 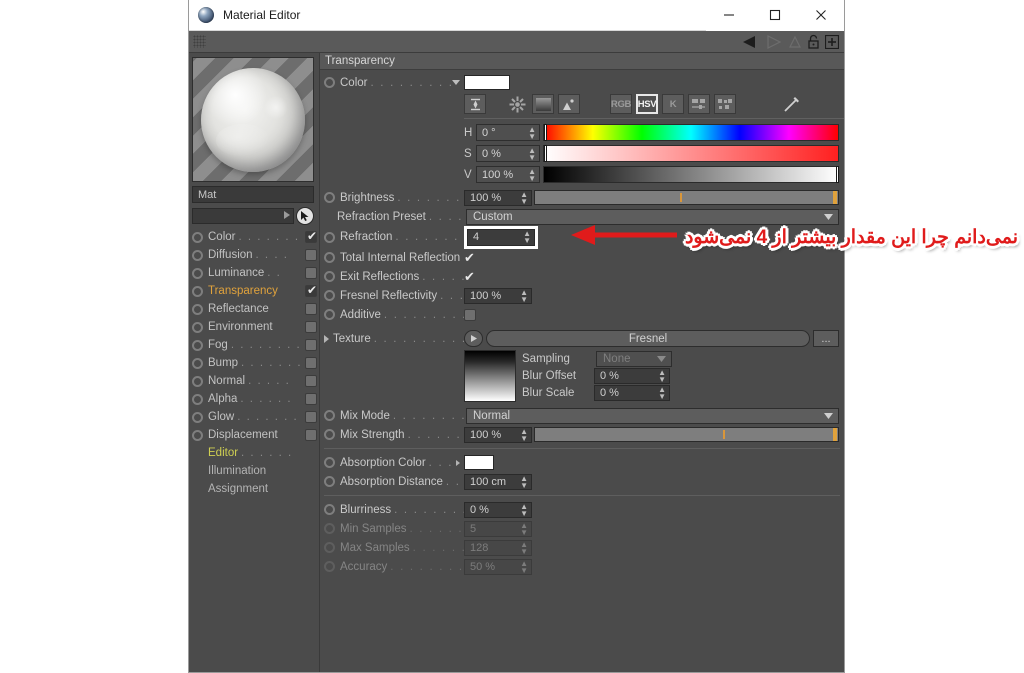 I want to click on search-input, so click(x=243, y=216).